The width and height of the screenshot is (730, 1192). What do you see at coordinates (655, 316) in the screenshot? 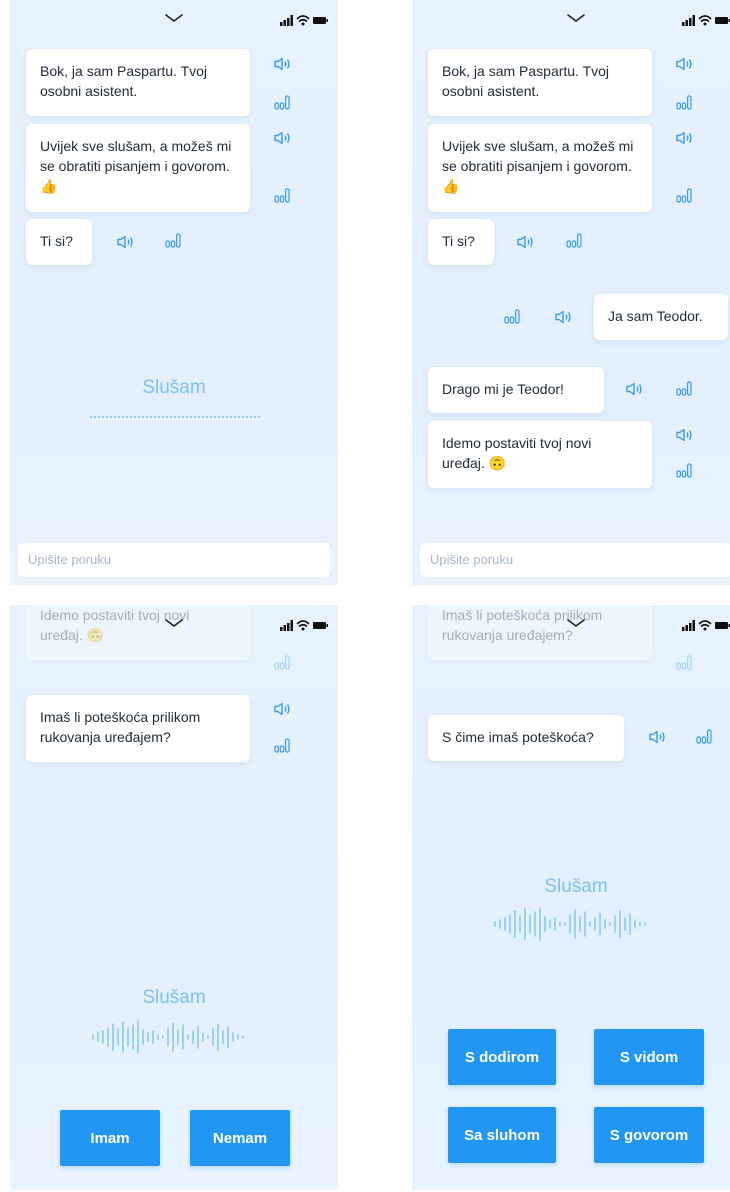
I see `message-text: Ja sam Teodor.` at bounding box center [655, 316].